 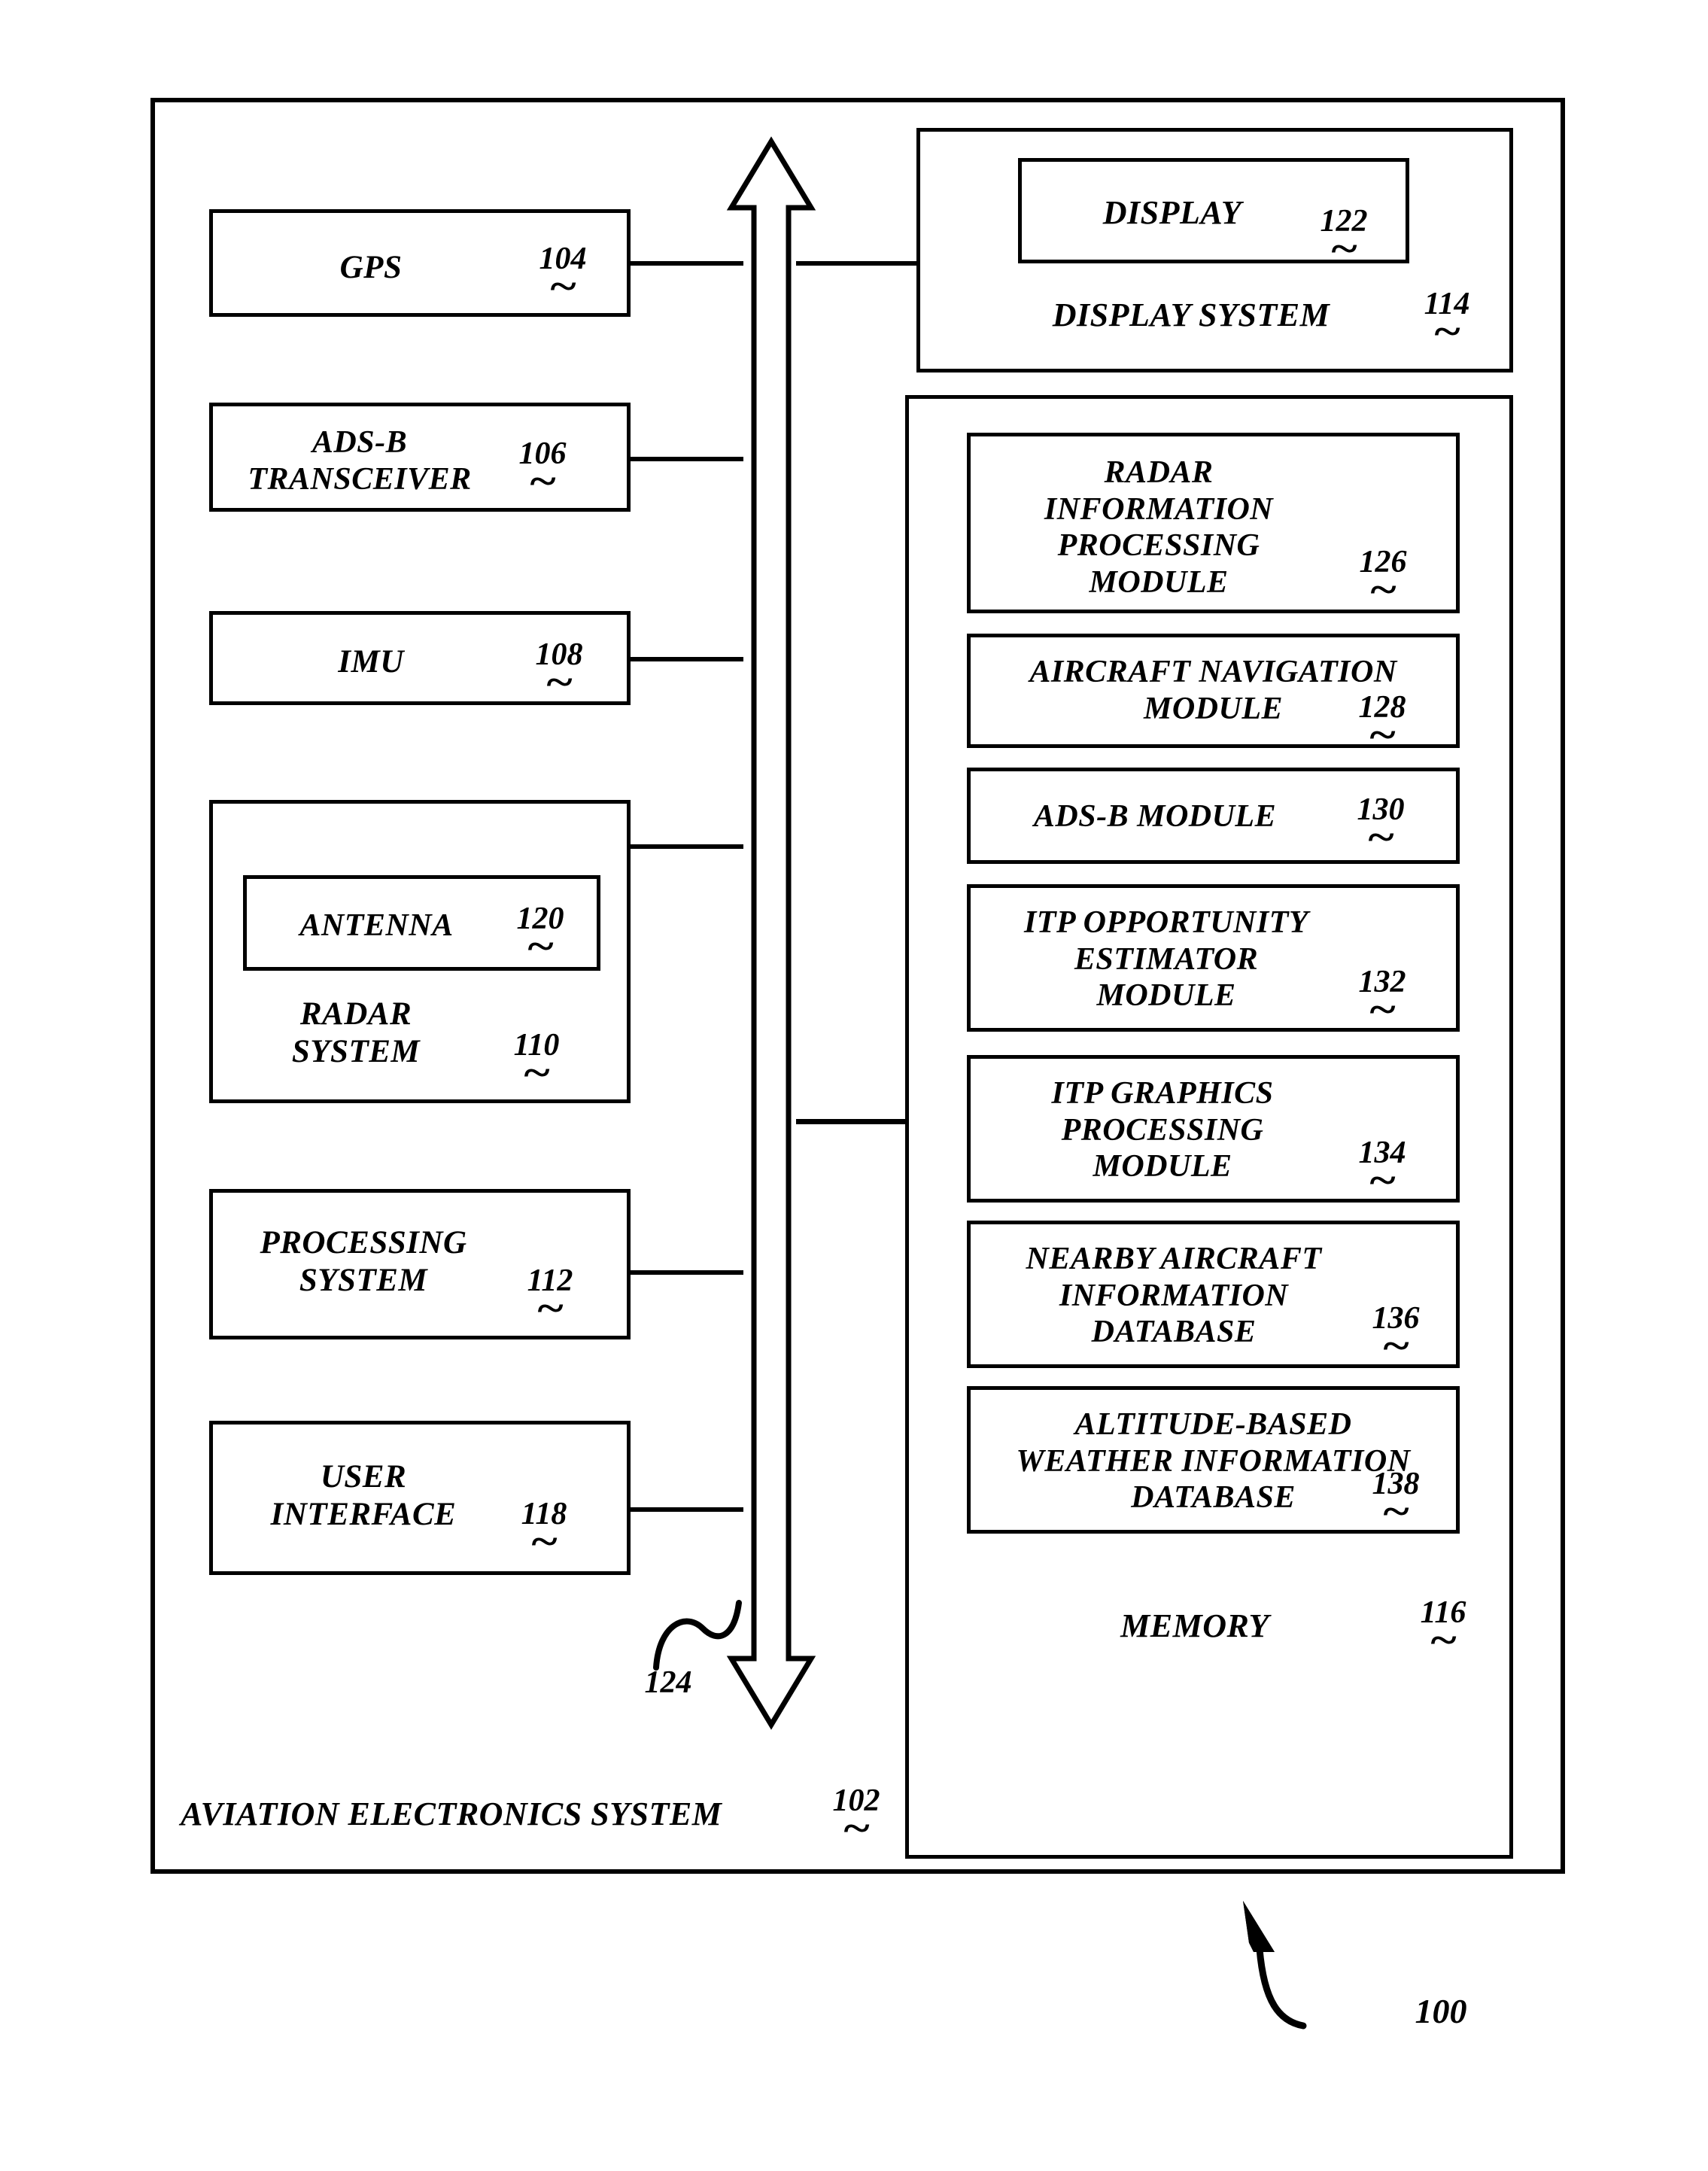 I want to click on adsb-module-box: ADS-B MODULE 130 ~, so click(x=1213, y=816).